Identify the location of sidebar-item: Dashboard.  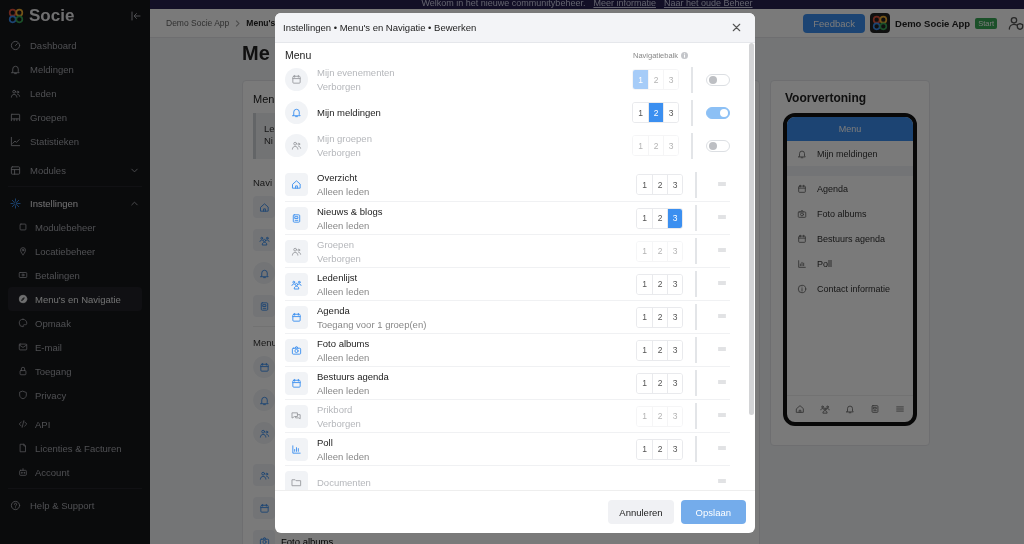
(75, 45).